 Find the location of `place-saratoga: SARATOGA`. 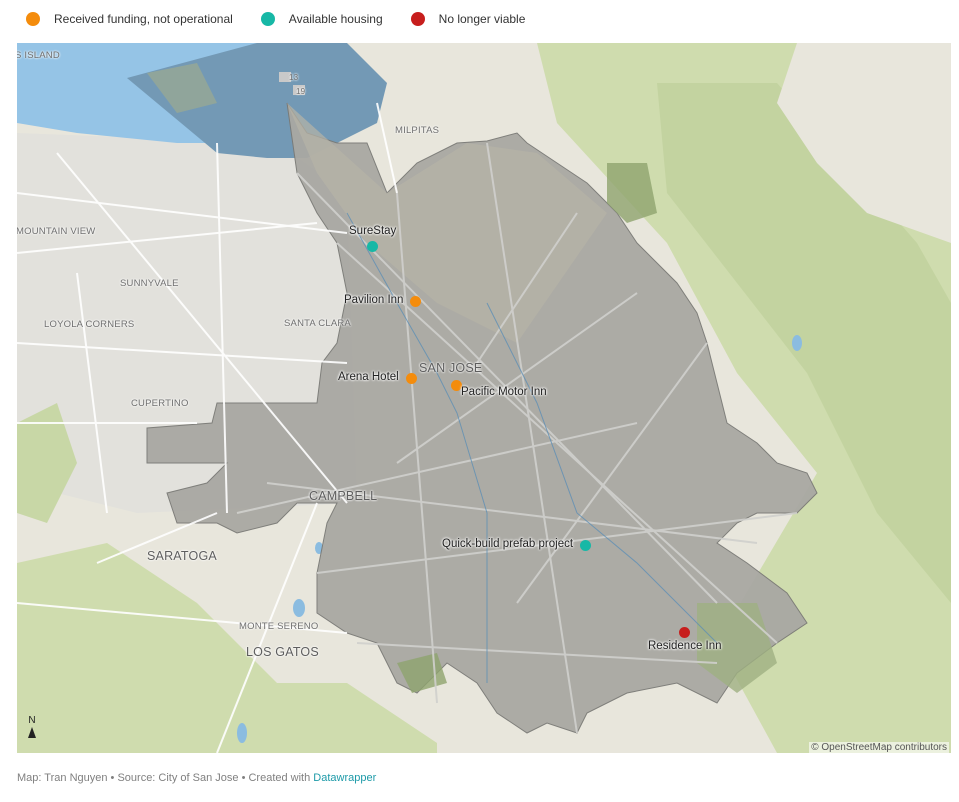

place-saratoga: SARATOGA is located at coordinates (182, 556).